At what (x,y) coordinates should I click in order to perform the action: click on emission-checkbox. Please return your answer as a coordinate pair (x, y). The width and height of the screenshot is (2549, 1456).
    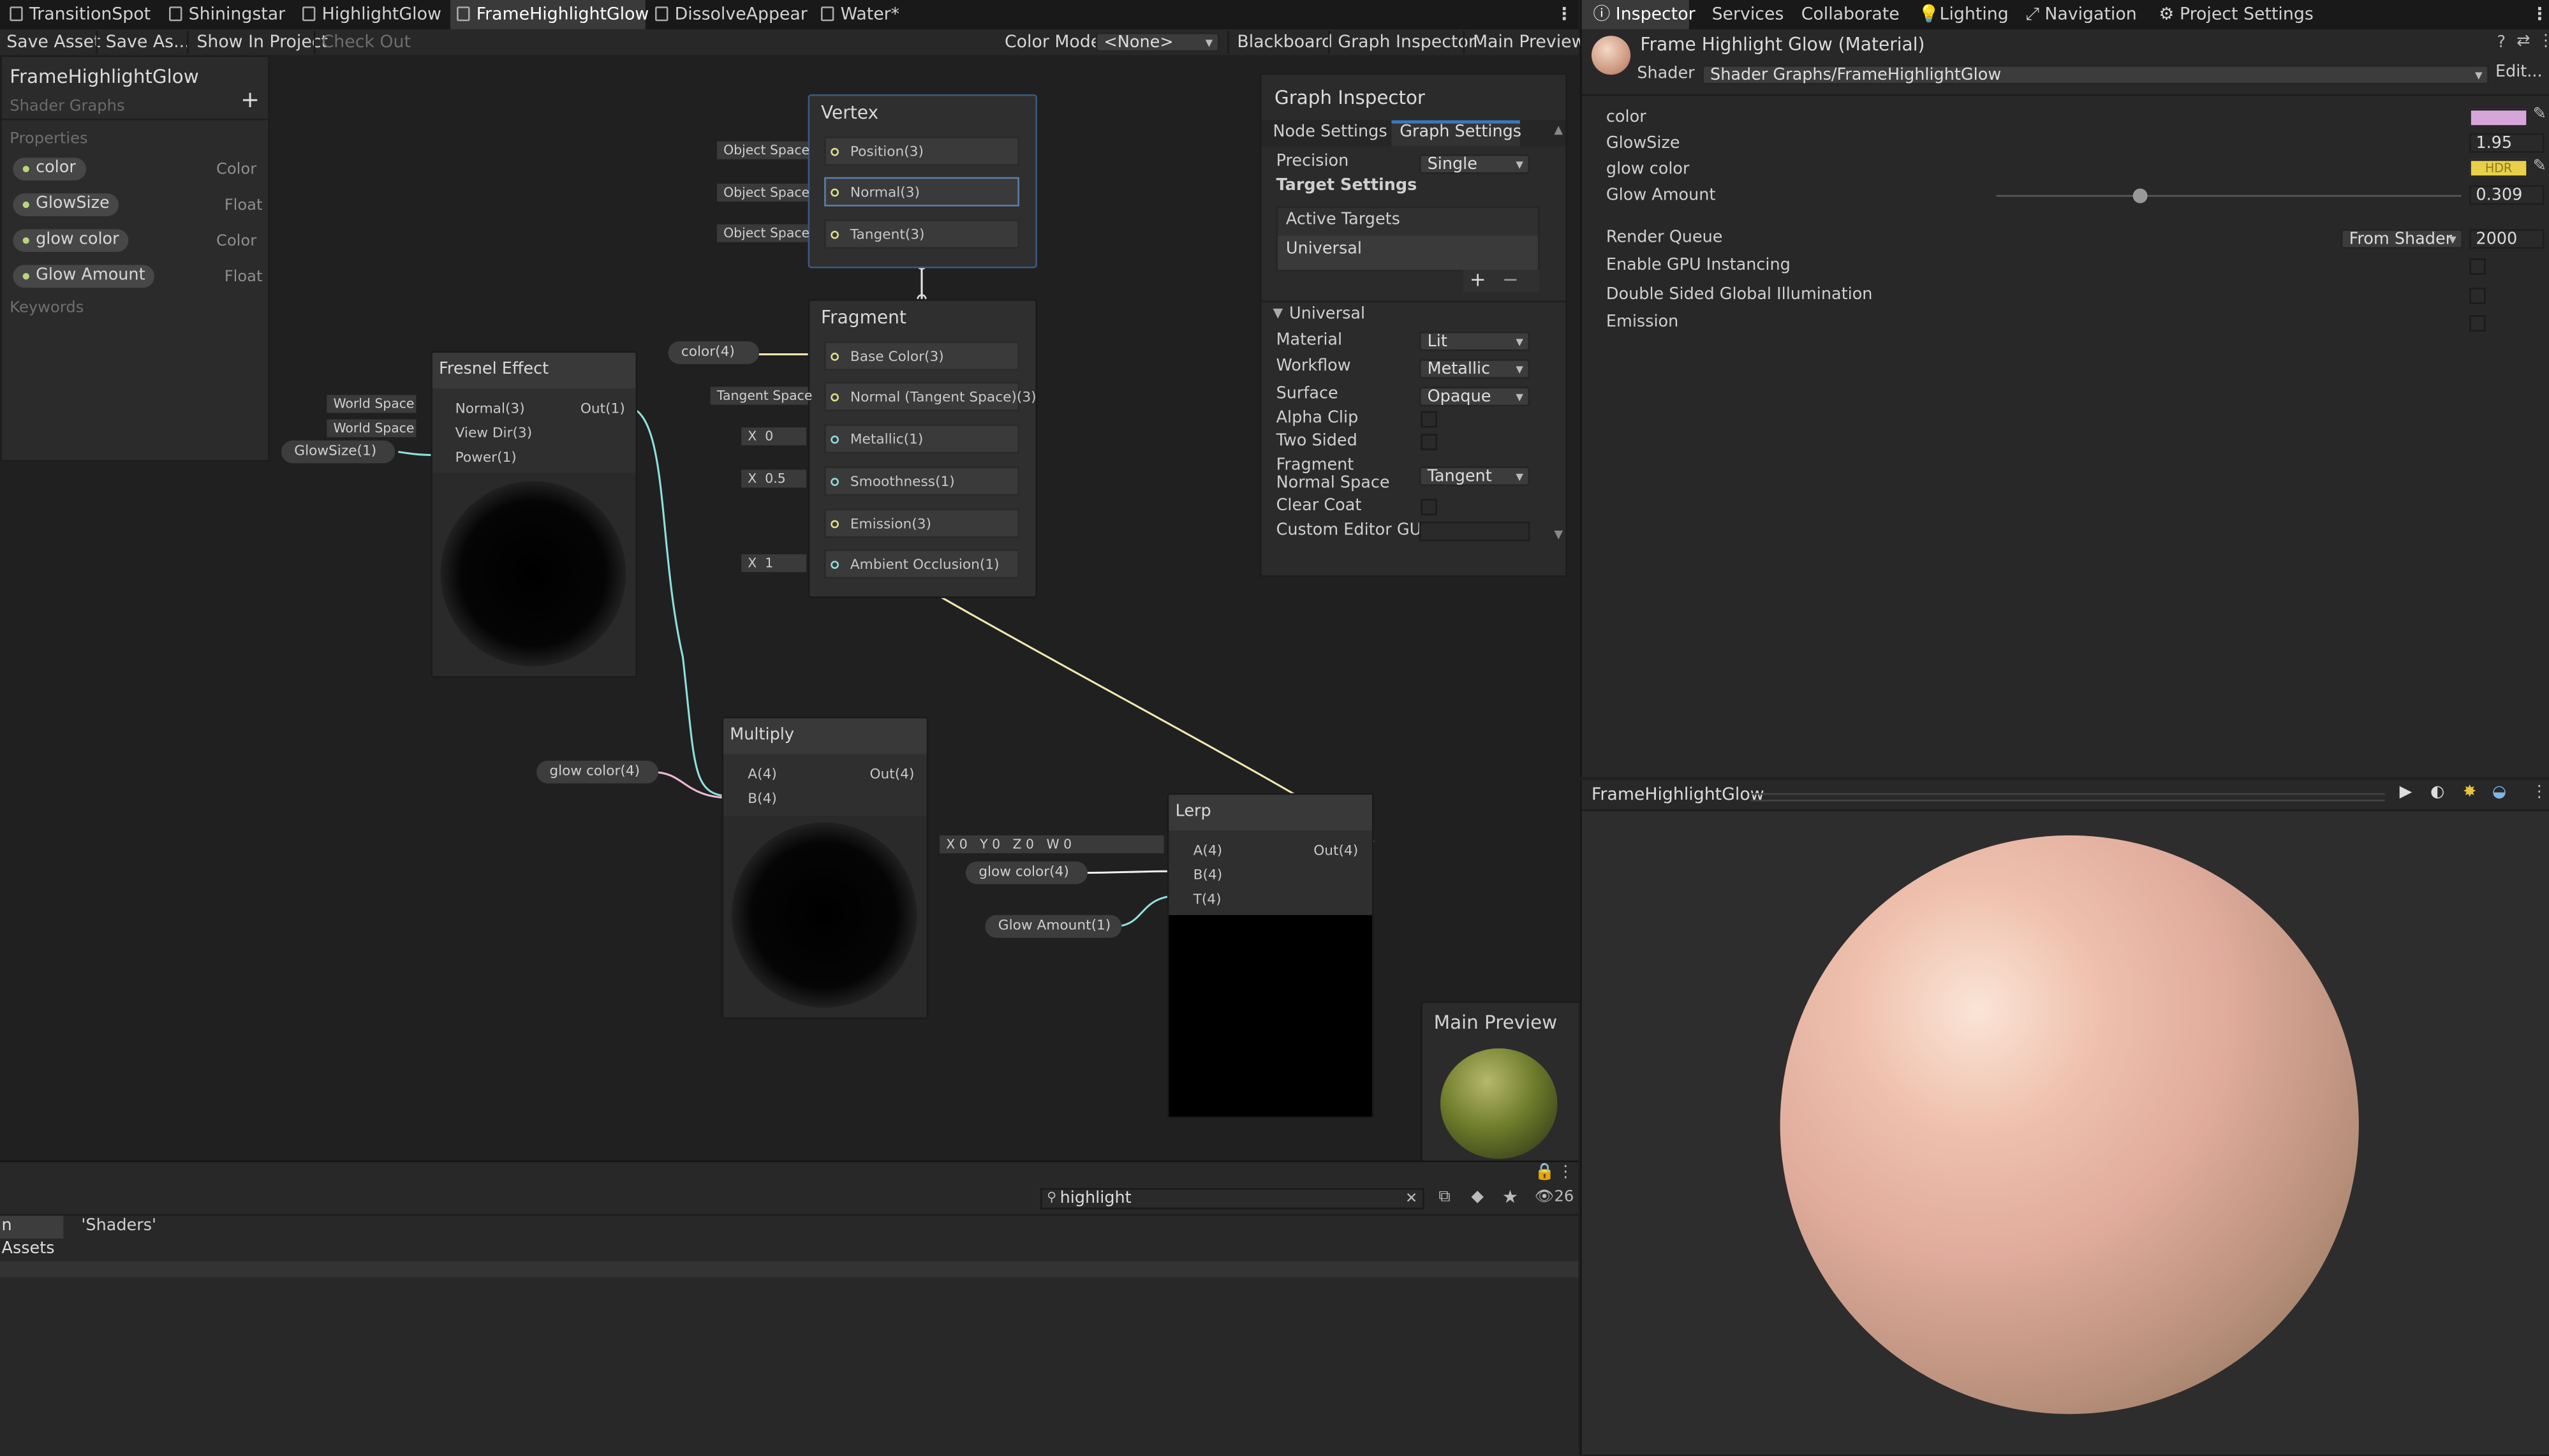
    Looking at the image, I should click on (2477, 323).